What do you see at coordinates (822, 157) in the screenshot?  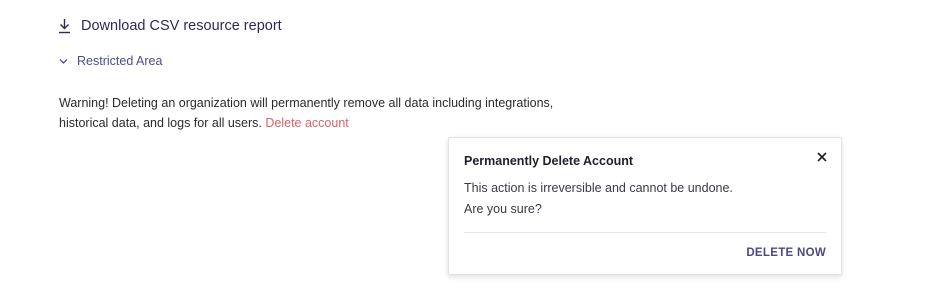 I see `close-icon` at bounding box center [822, 157].